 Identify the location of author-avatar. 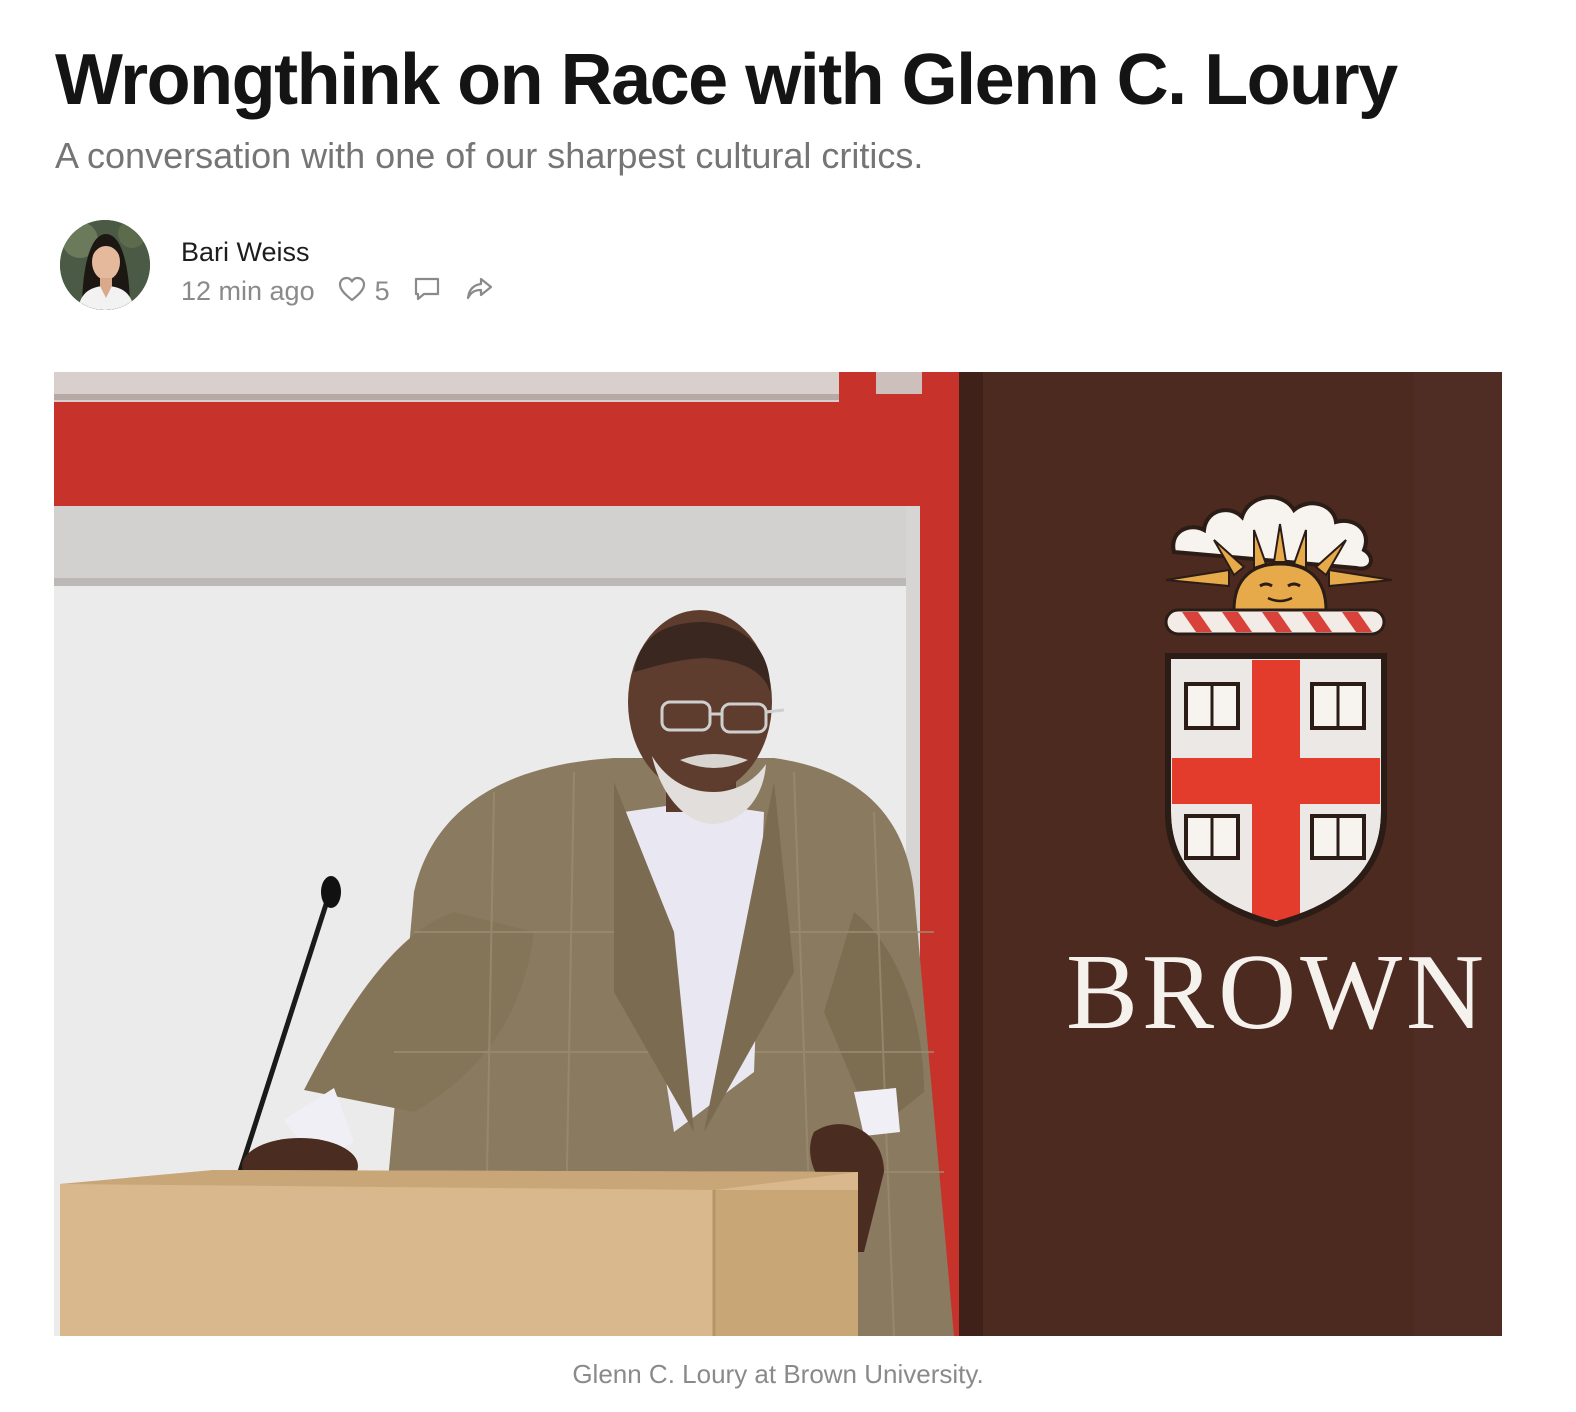
(105, 265).